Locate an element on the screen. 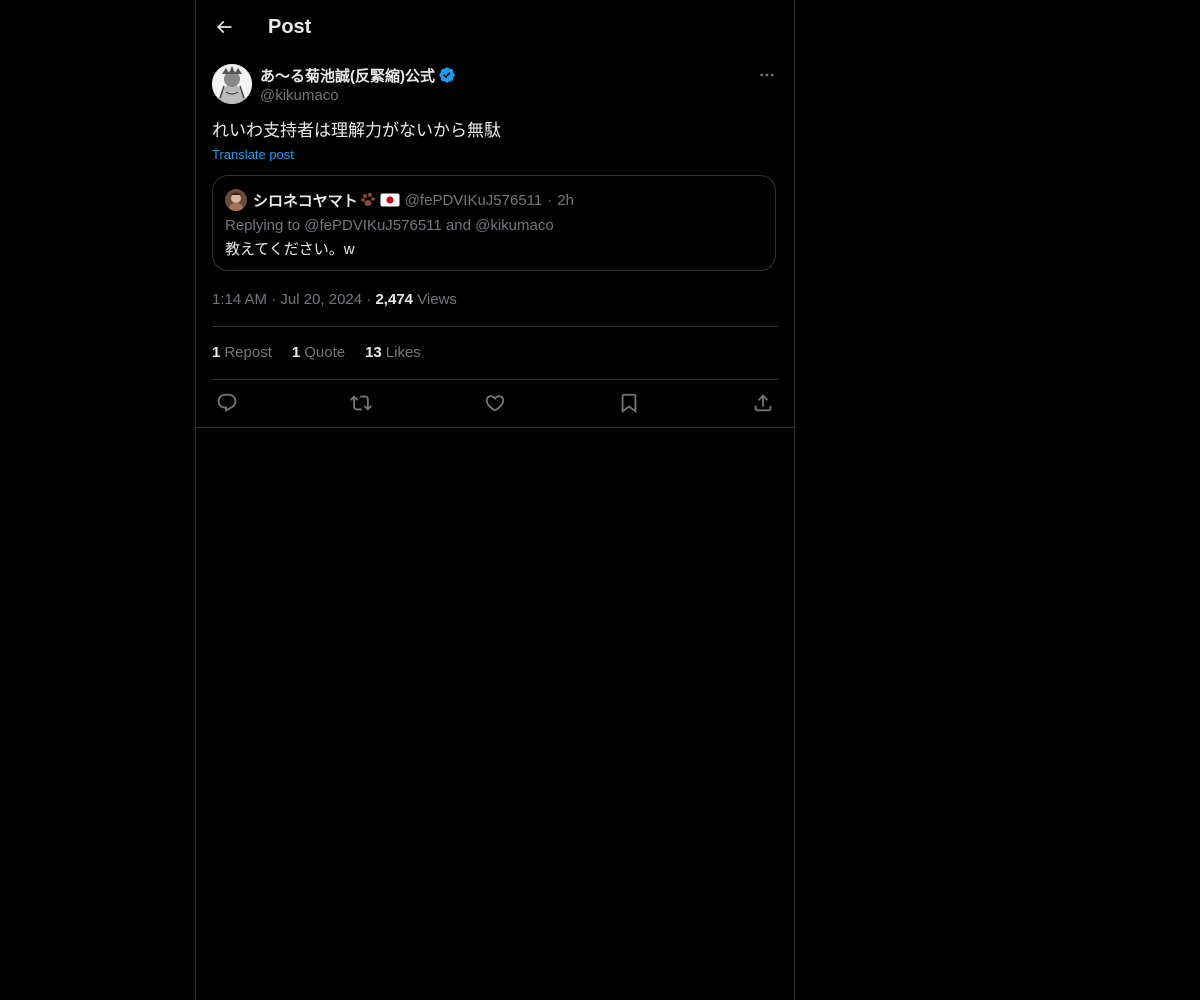 The image size is (1200, 1000). quote-avatar is located at coordinates (236, 200).